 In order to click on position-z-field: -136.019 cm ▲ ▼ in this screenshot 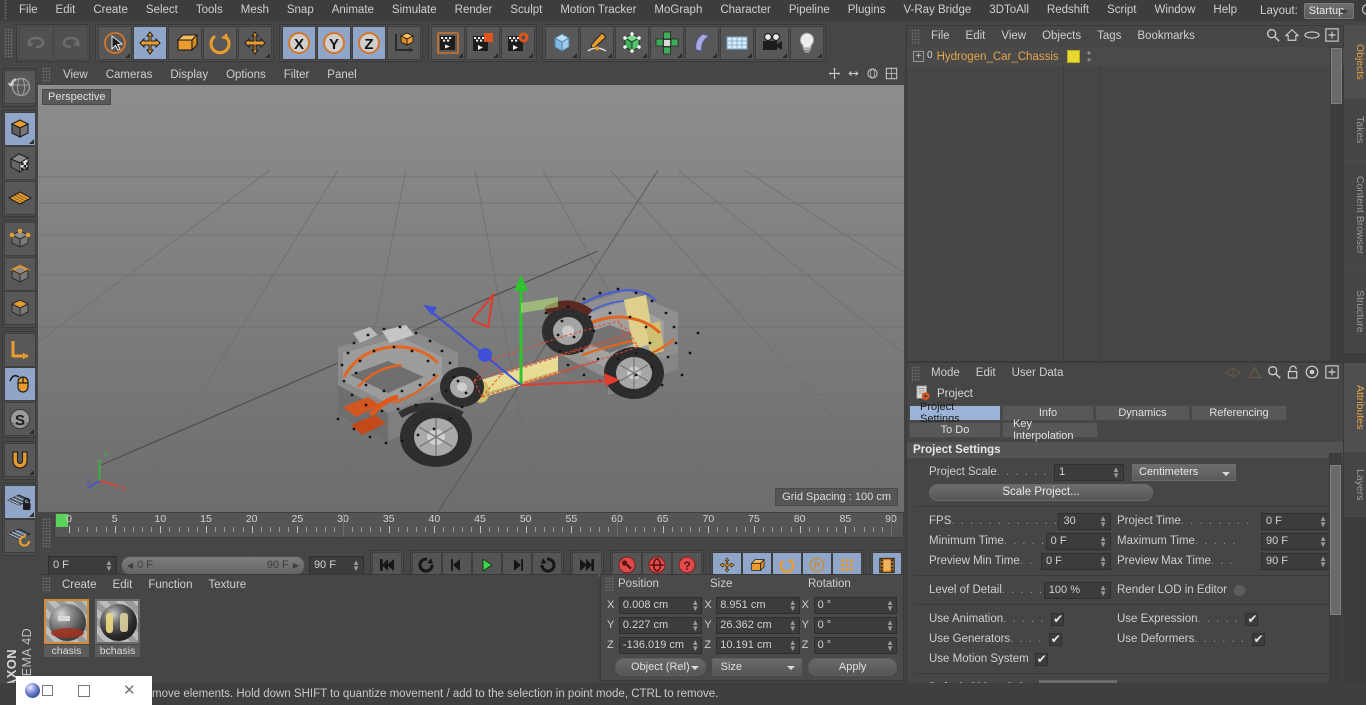, I will do `click(660, 645)`.